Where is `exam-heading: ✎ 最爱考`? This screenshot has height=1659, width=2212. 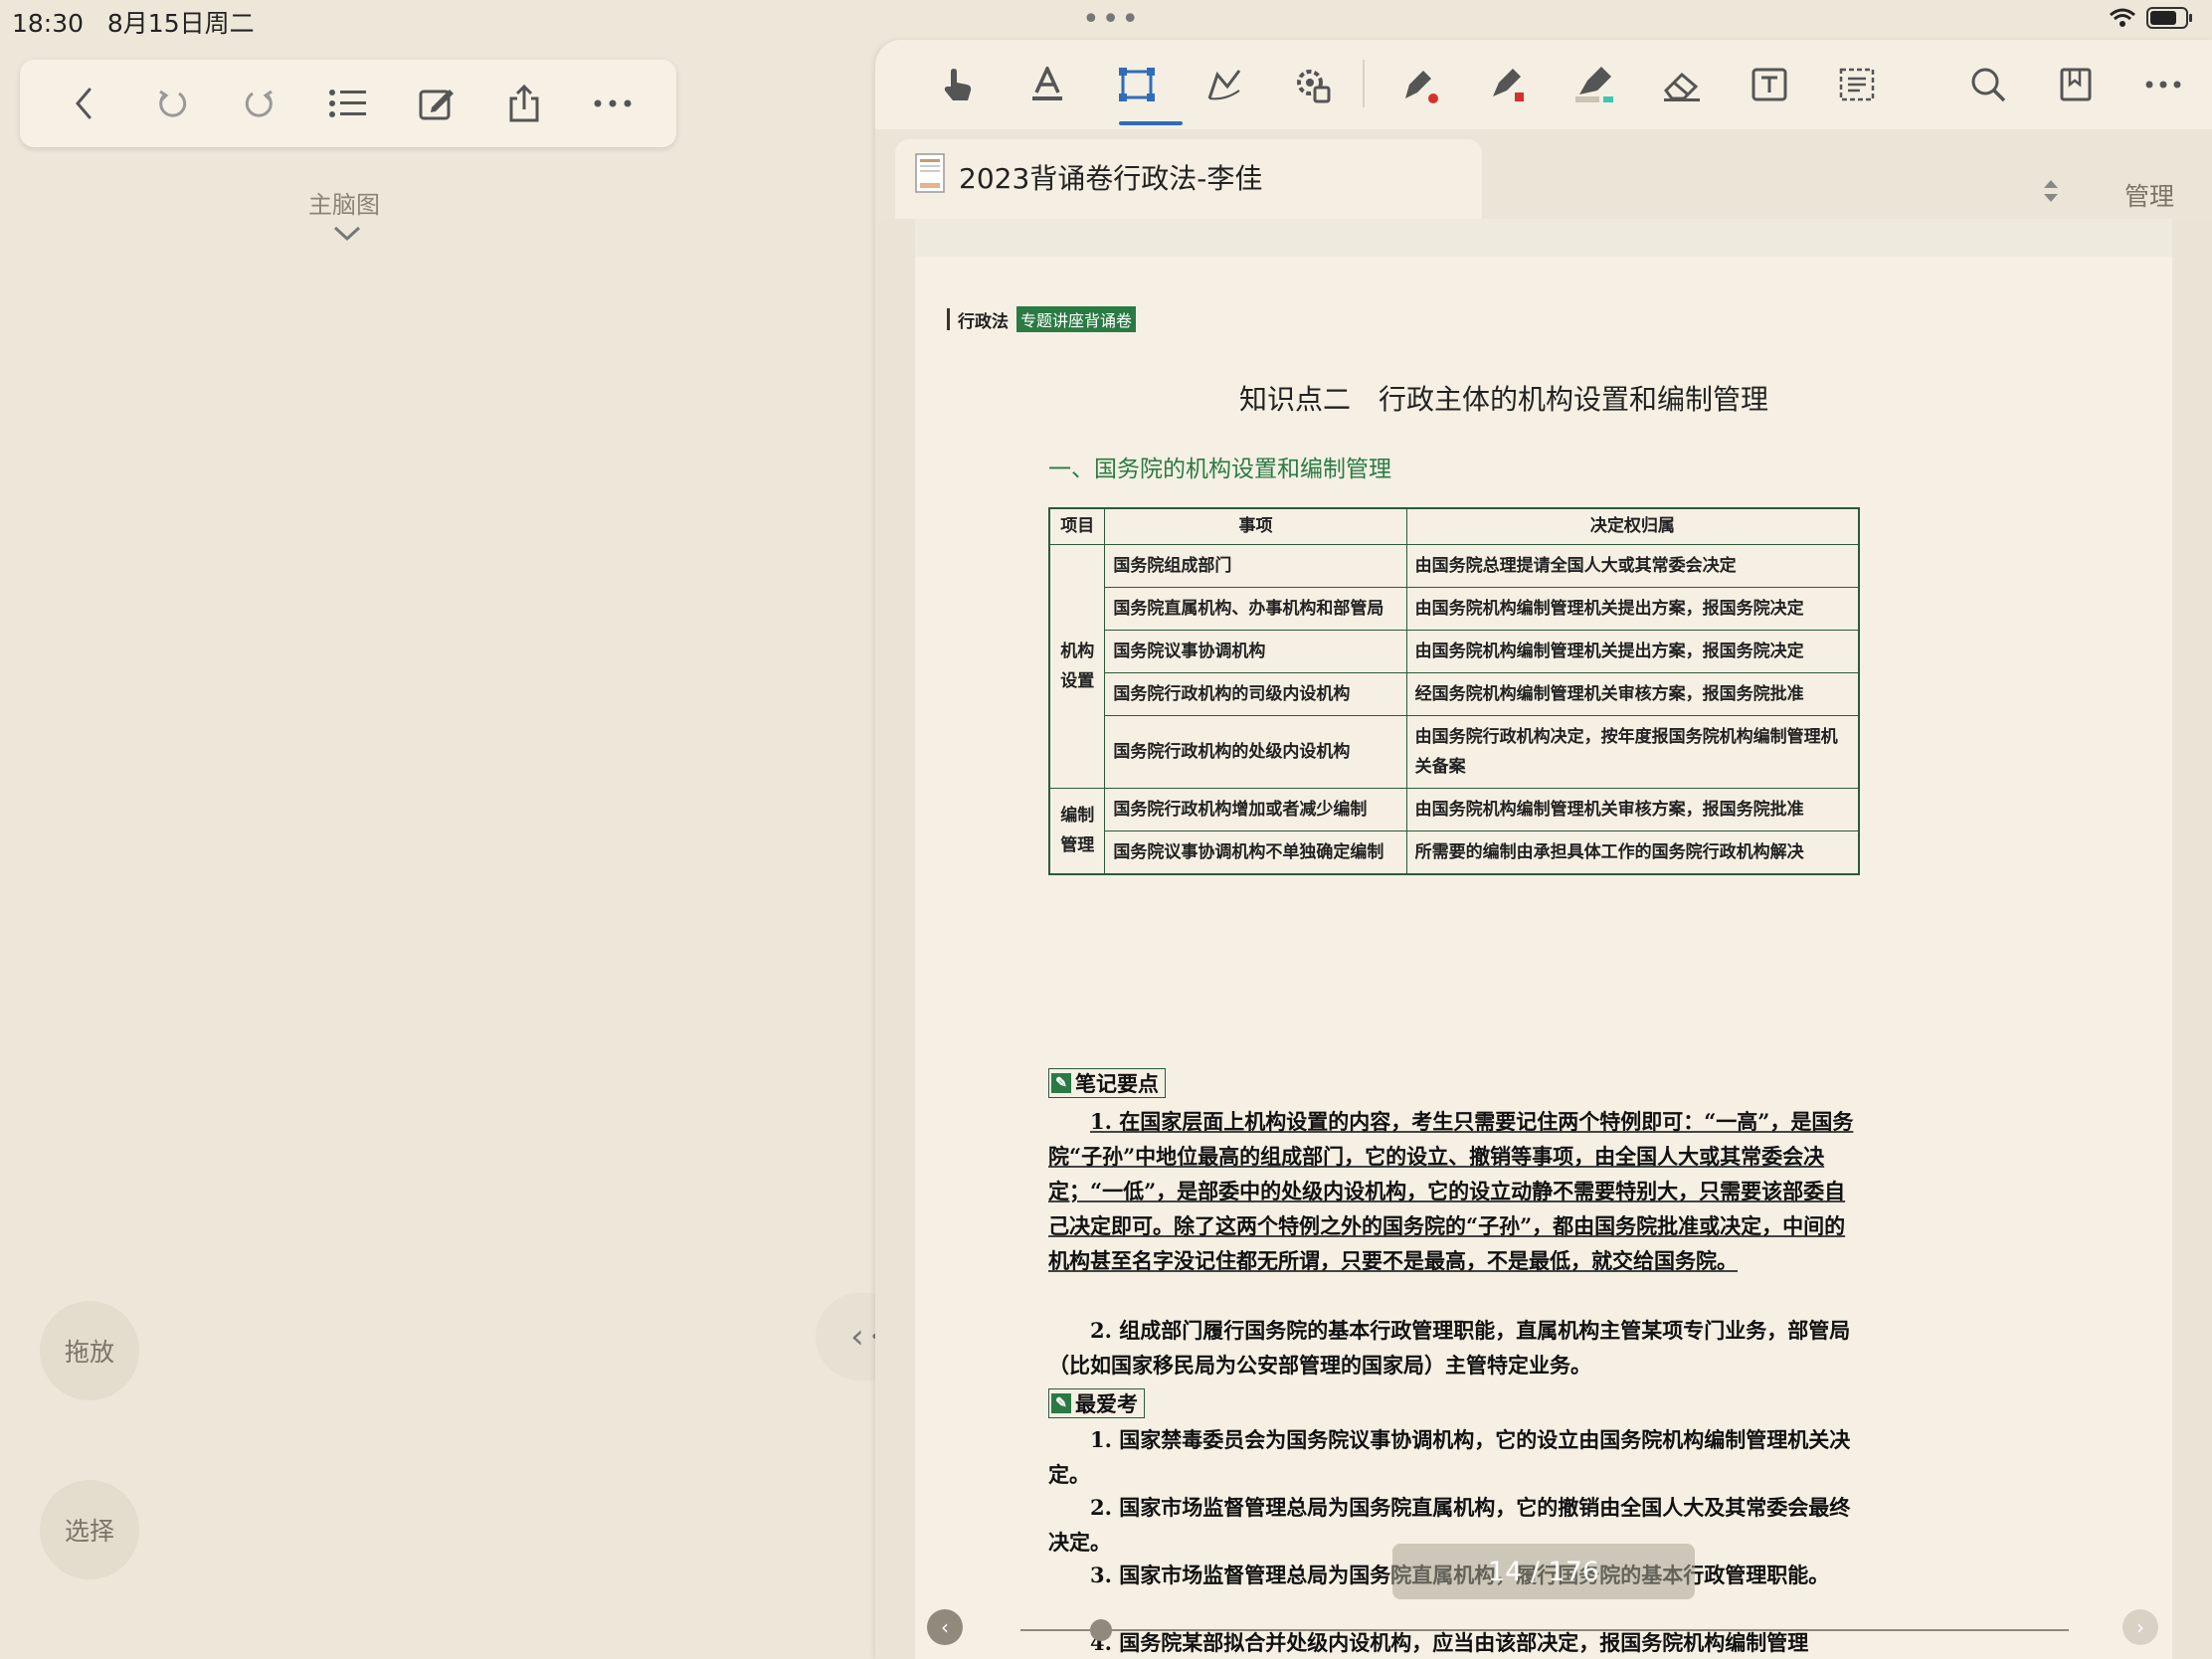
exam-heading: ✎ 最爱考 is located at coordinates (1096, 1403).